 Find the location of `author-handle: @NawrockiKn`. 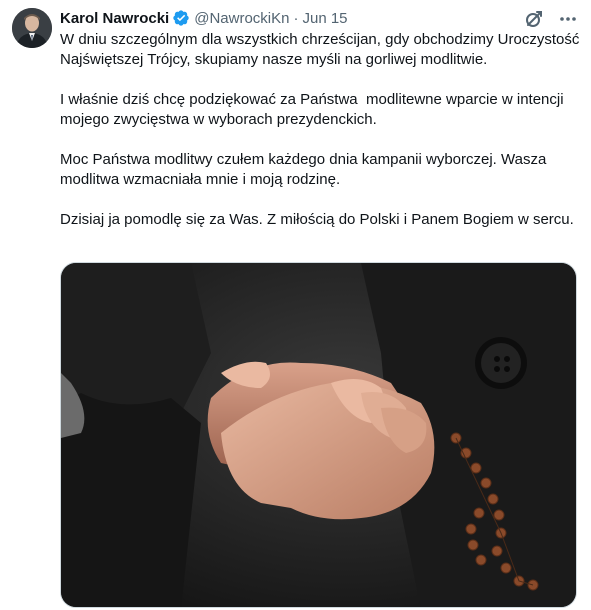

author-handle: @NawrockiKn is located at coordinates (241, 18).